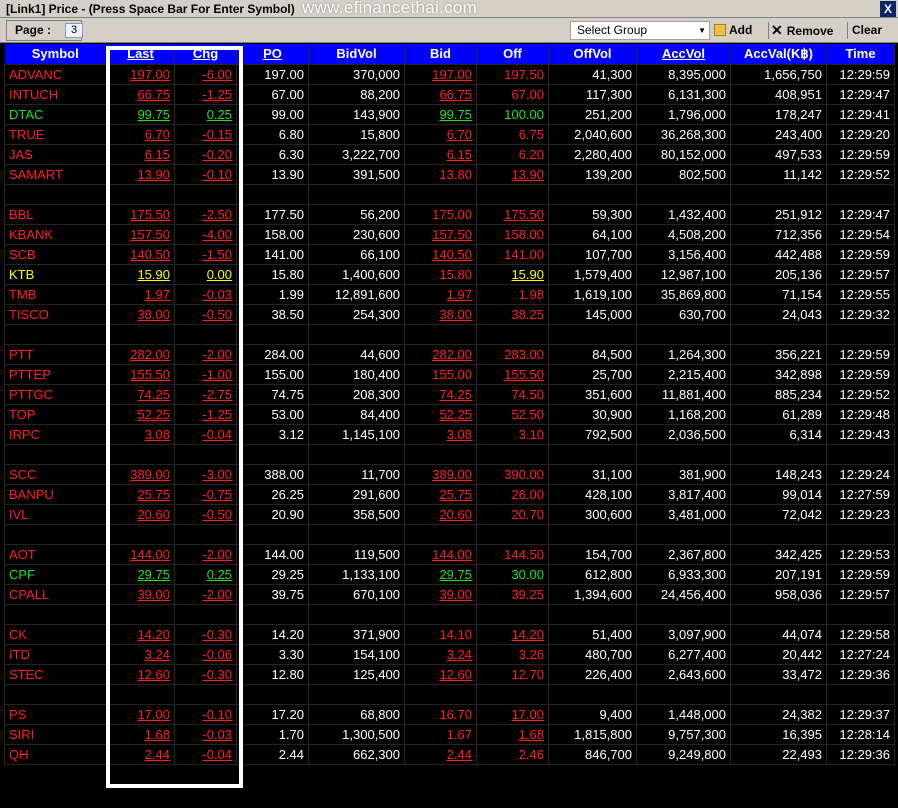 The image size is (898, 808). I want to click on cell-symbol, so click(55, 534).